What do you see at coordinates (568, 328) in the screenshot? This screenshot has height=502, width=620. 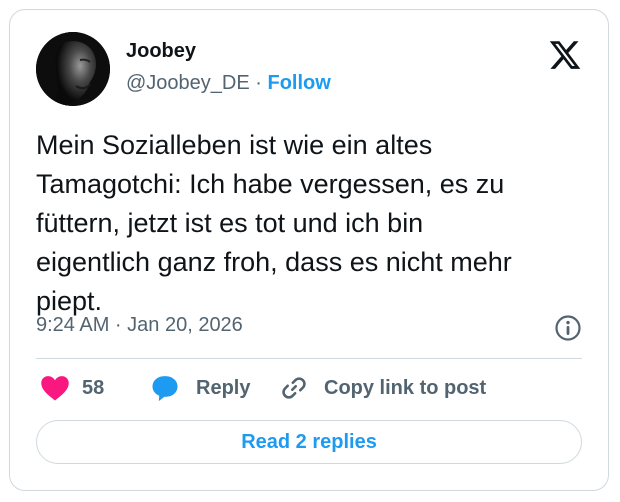 I see `info-icon` at bounding box center [568, 328].